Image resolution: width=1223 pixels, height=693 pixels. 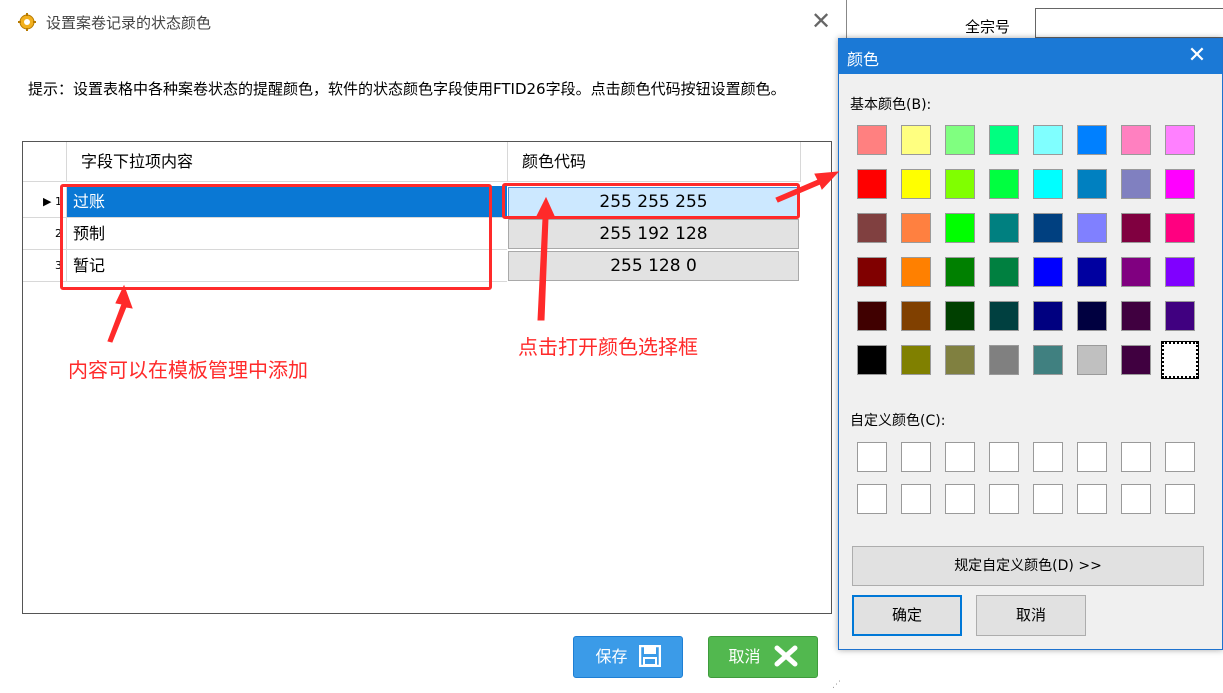 I want to click on column-header-color-code: 颜色代码, so click(x=654, y=162).